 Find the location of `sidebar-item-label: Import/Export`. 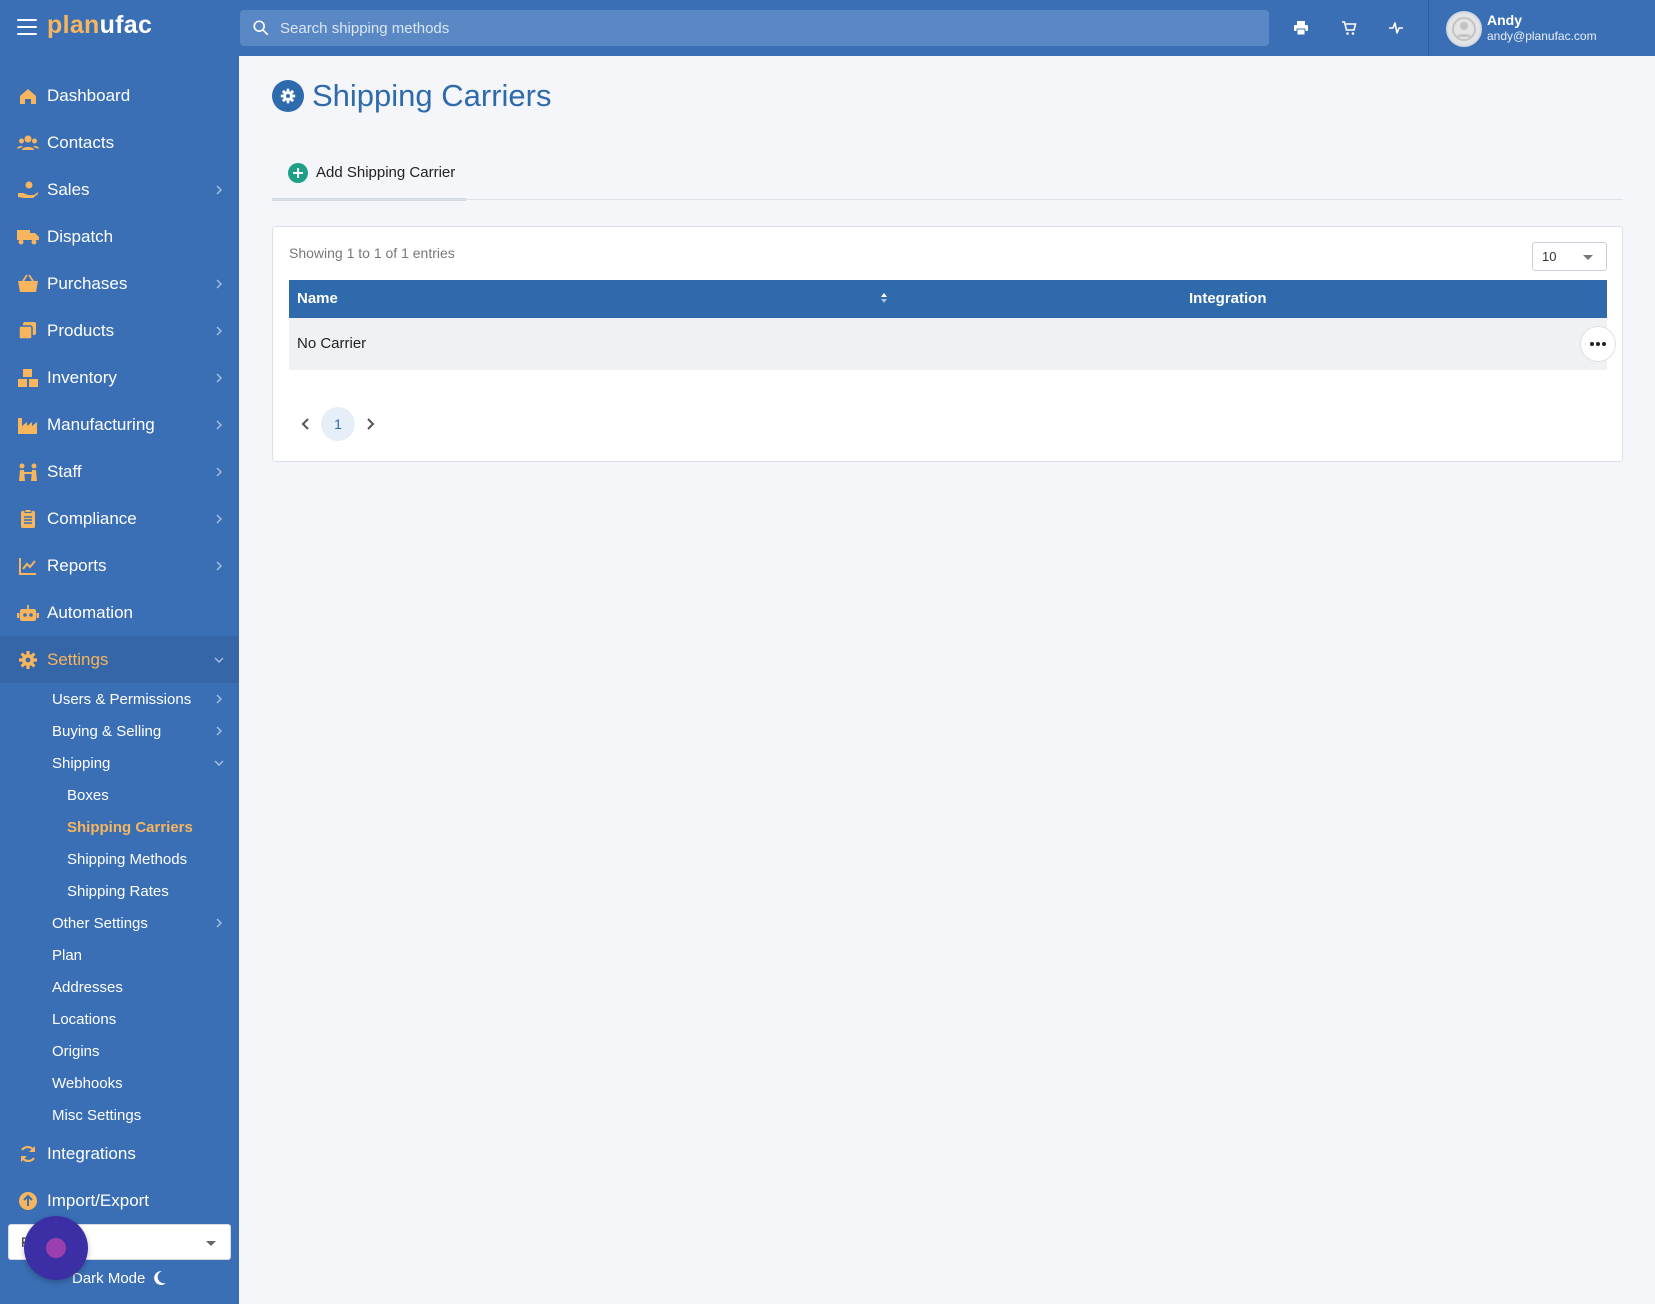

sidebar-item-label: Import/Export is located at coordinates (98, 1200).